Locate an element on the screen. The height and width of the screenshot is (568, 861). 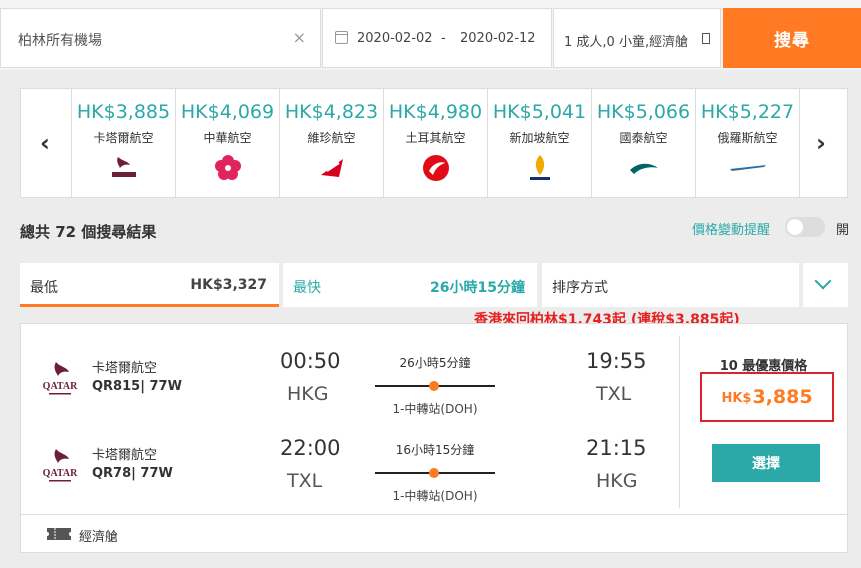
airline-price: HK$4,069 is located at coordinates (227, 112).